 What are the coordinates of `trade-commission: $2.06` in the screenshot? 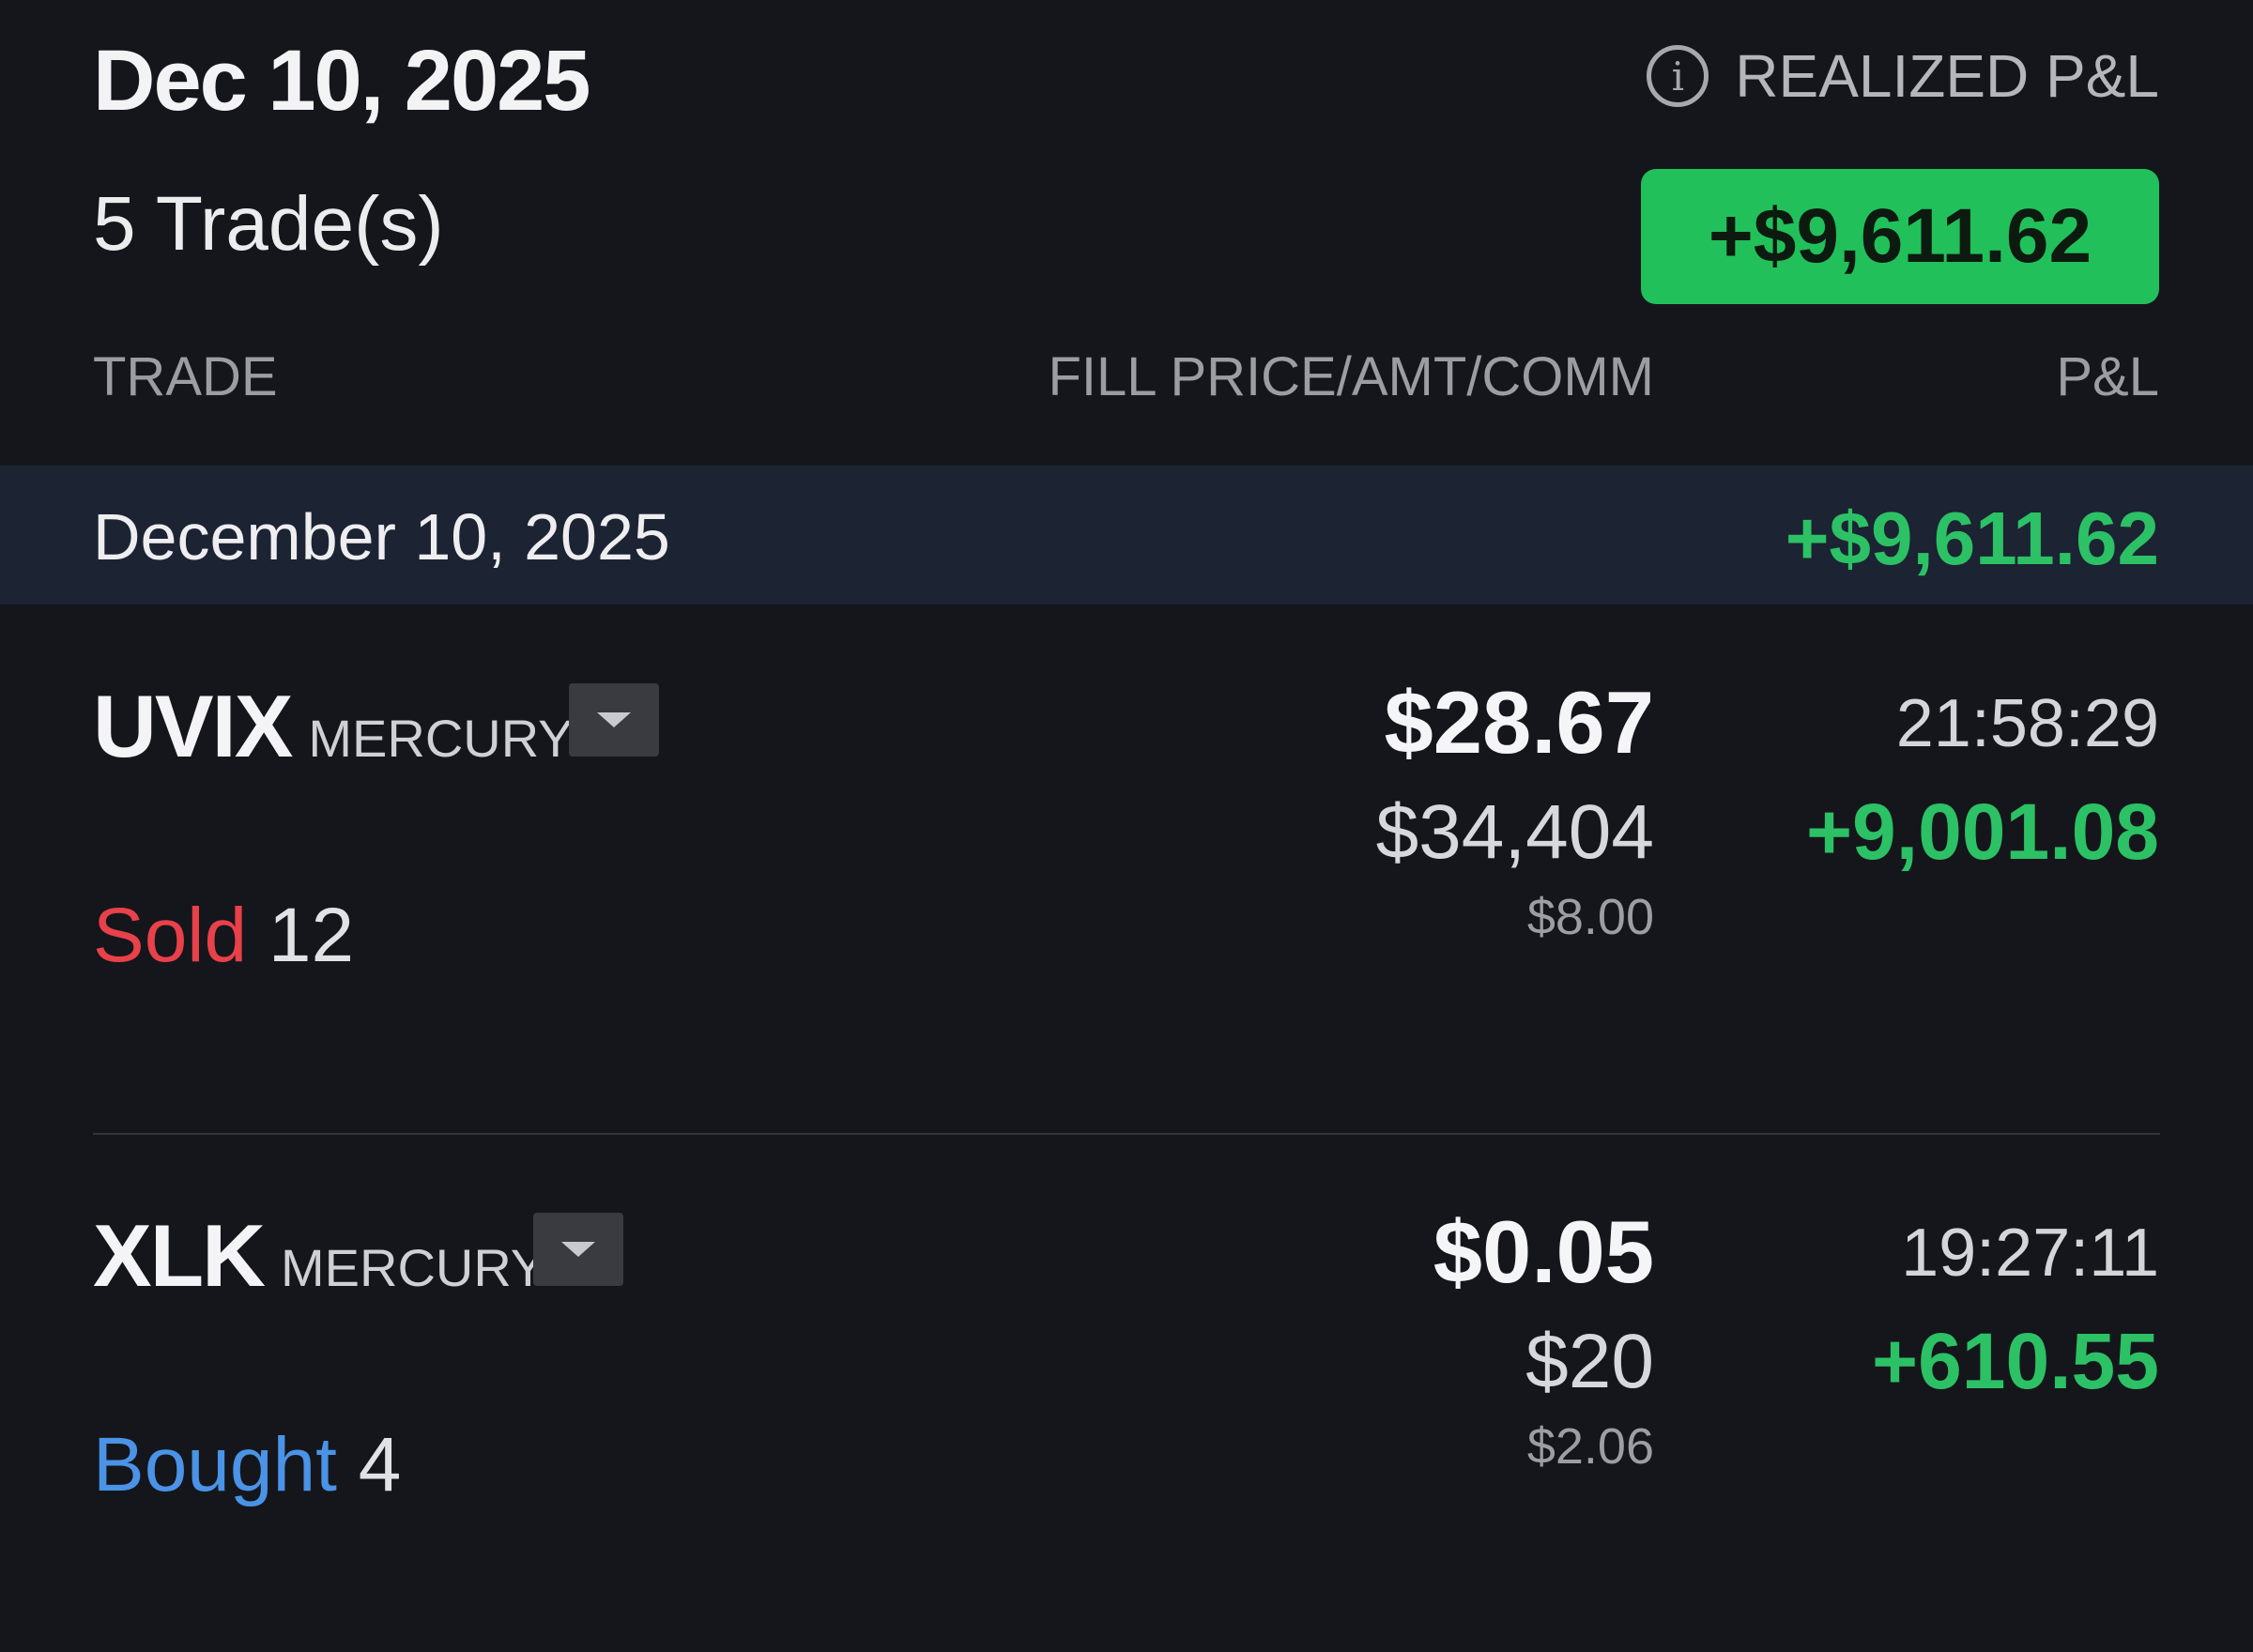 It's located at (1590, 1446).